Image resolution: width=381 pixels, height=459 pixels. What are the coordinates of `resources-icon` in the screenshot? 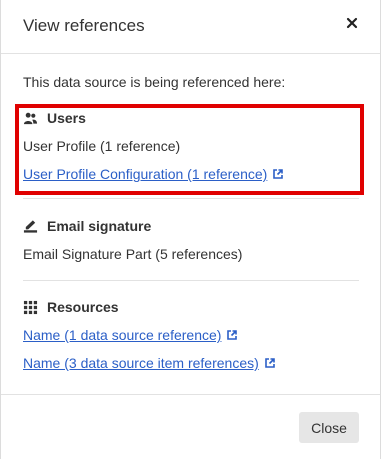 It's located at (30, 307).